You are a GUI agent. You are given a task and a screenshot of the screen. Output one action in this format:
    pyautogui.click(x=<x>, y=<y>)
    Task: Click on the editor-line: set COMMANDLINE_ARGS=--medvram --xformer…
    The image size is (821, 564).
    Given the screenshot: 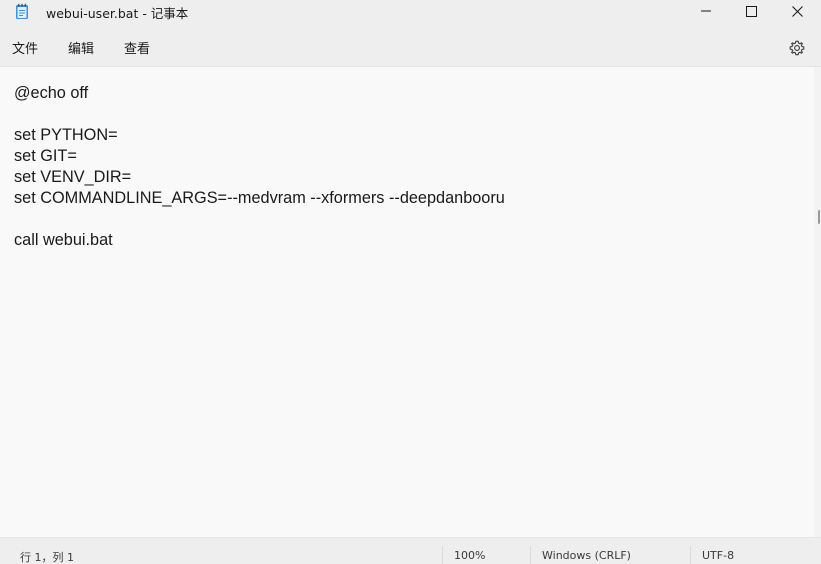 What is the action you would take?
    pyautogui.click(x=259, y=198)
    